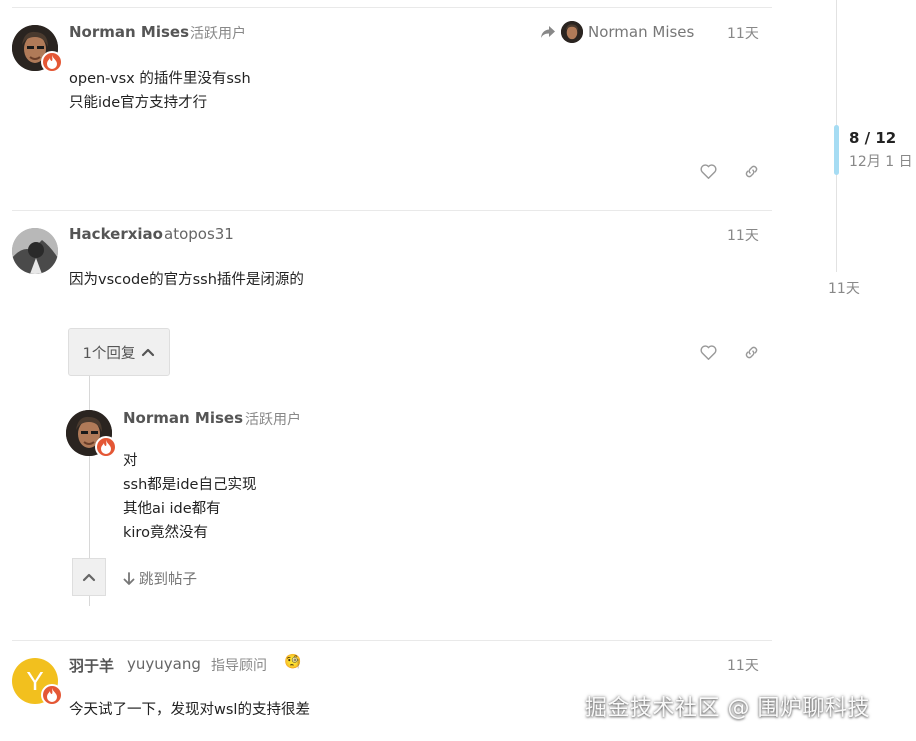 This screenshot has height=741, width=916. Describe the element at coordinates (116, 234) in the screenshot. I see `username: Hackerxiao` at that location.